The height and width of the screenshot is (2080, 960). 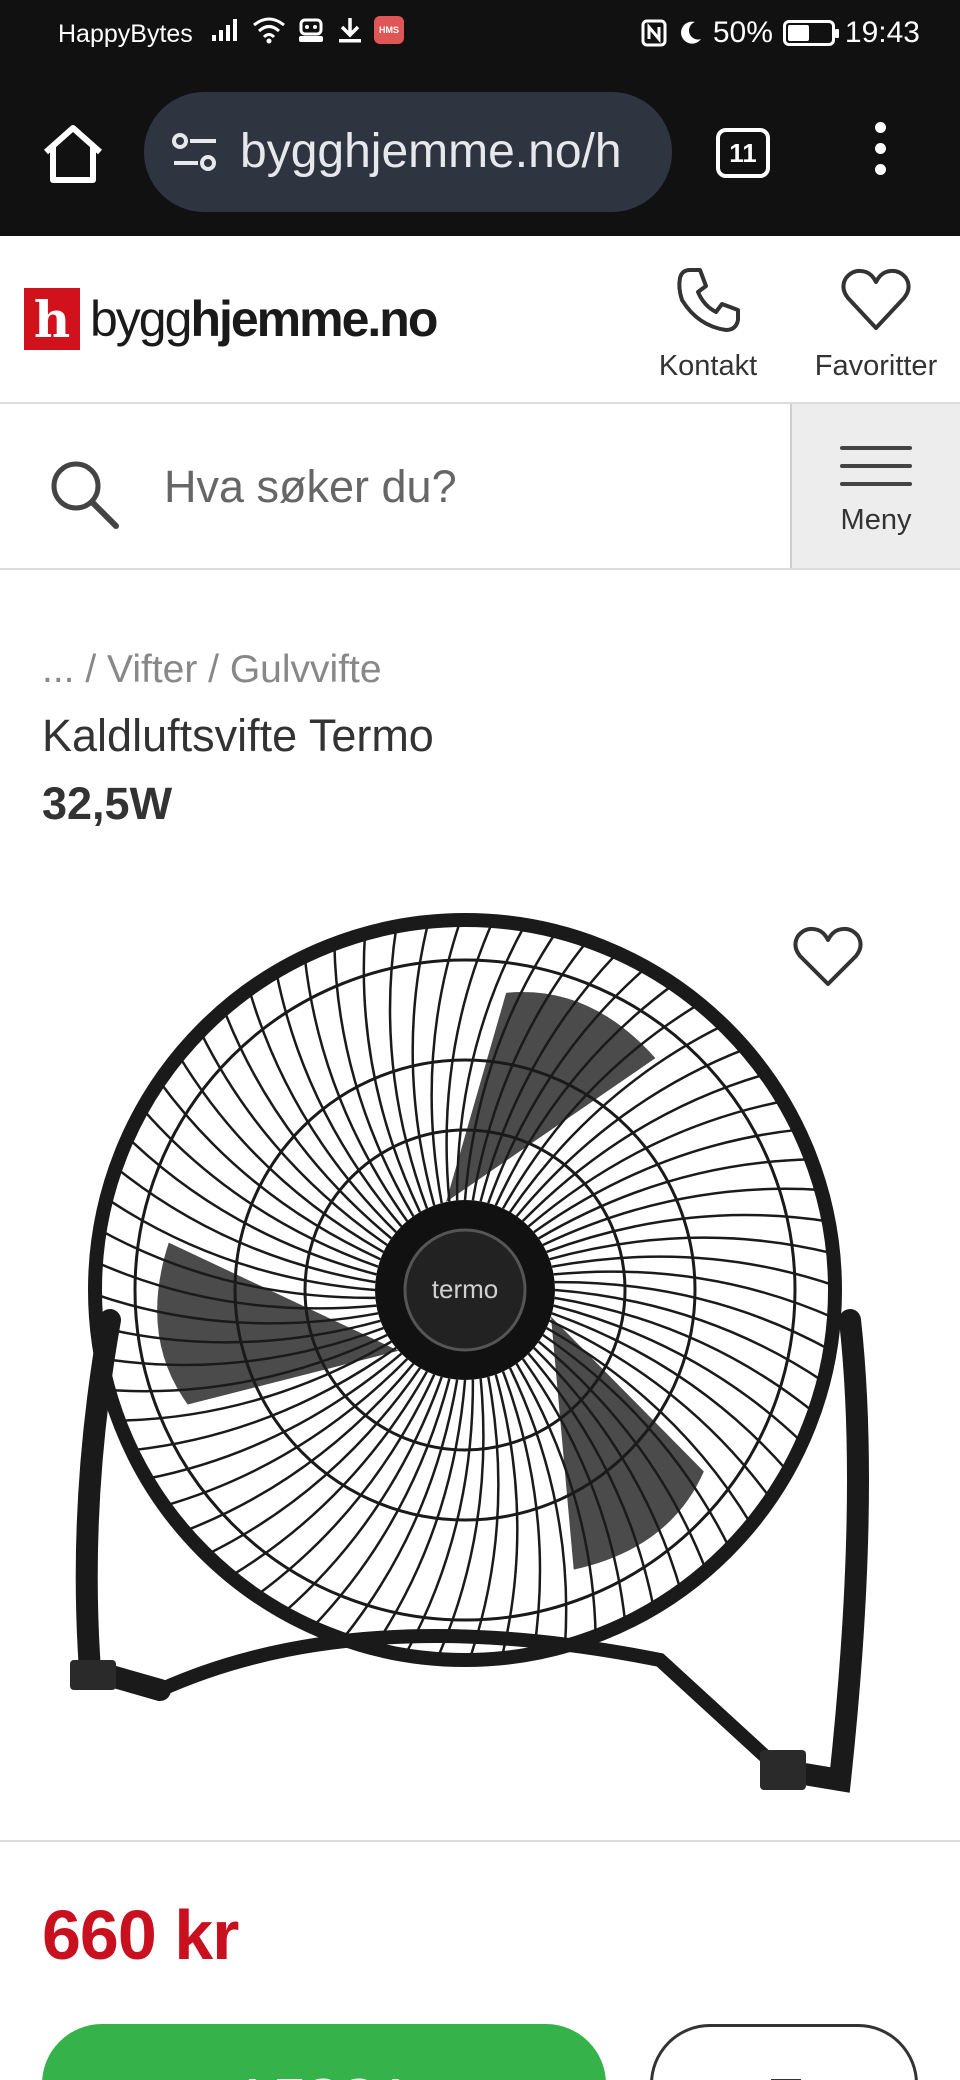 What do you see at coordinates (238, 735) in the screenshot?
I see `product-title: Kaldluftsvifte Termo` at bounding box center [238, 735].